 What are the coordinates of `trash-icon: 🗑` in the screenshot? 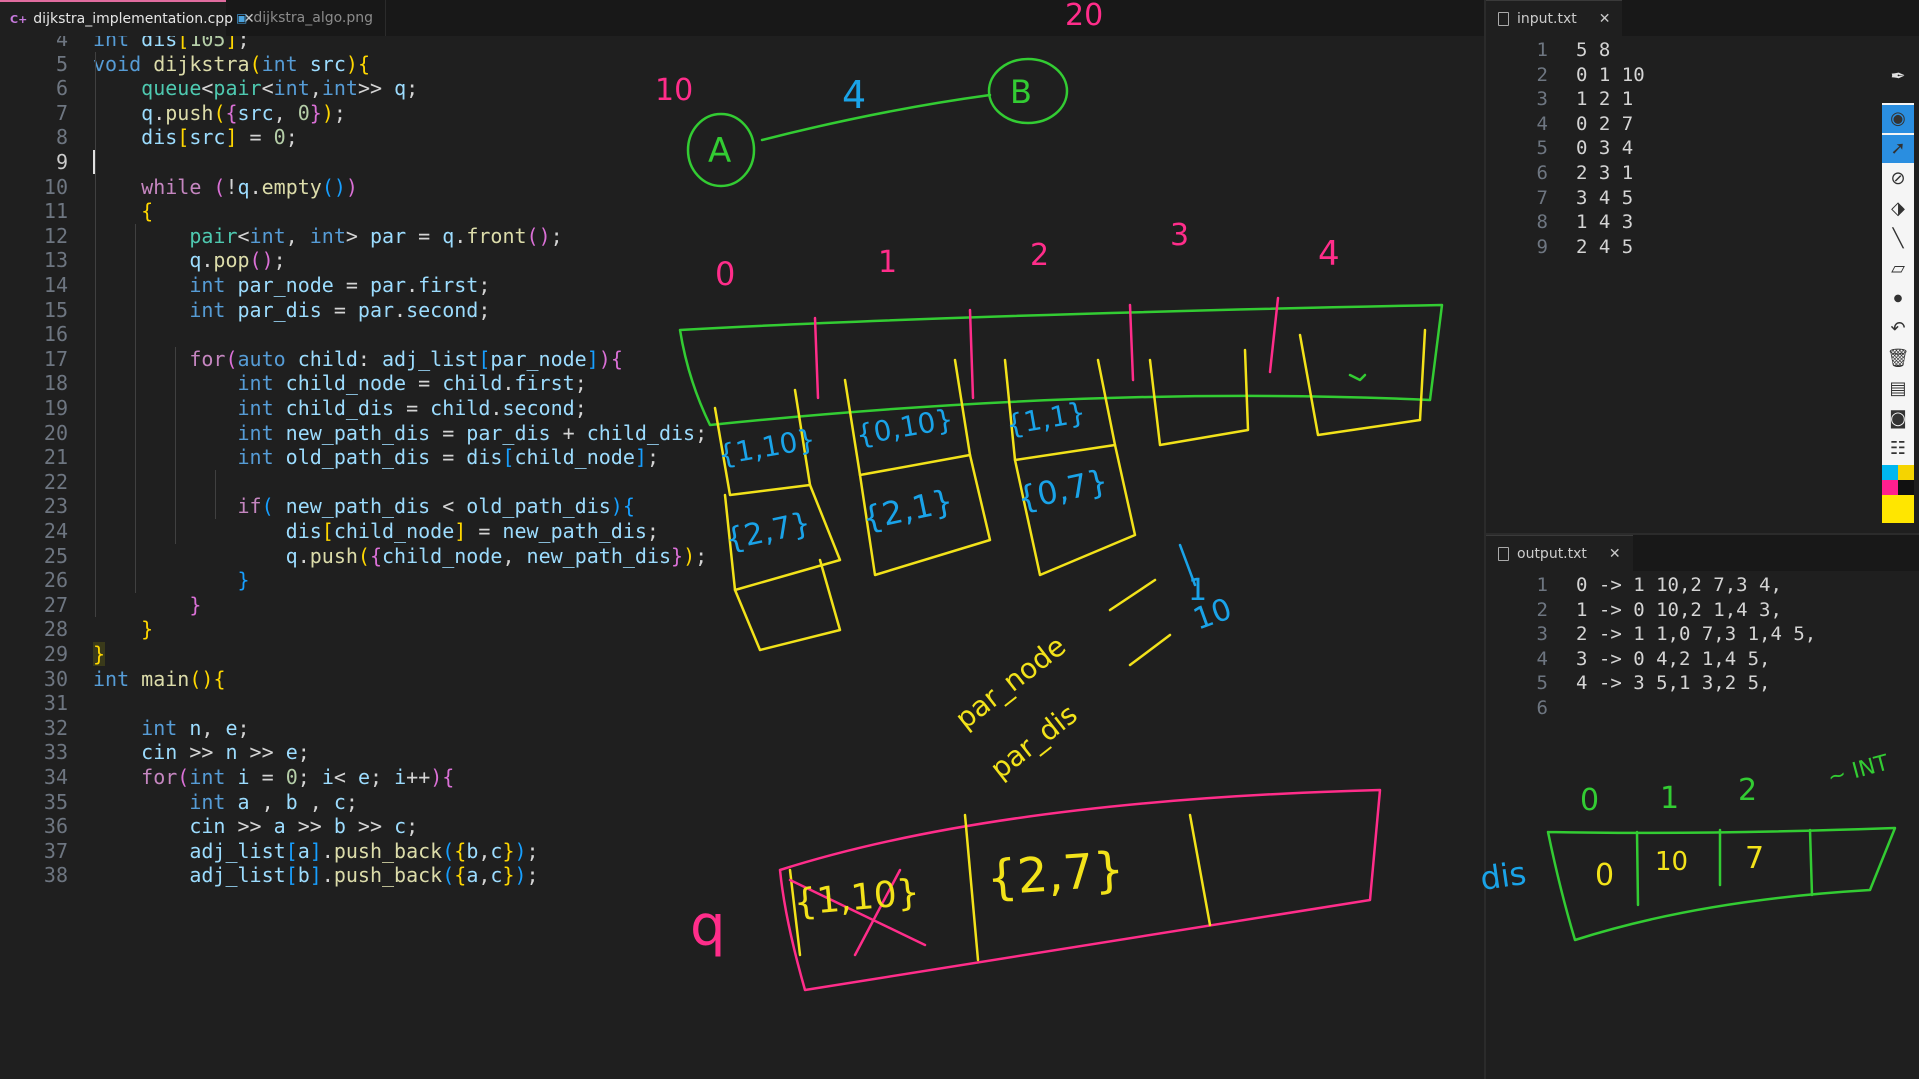 It's located at (1898, 359).